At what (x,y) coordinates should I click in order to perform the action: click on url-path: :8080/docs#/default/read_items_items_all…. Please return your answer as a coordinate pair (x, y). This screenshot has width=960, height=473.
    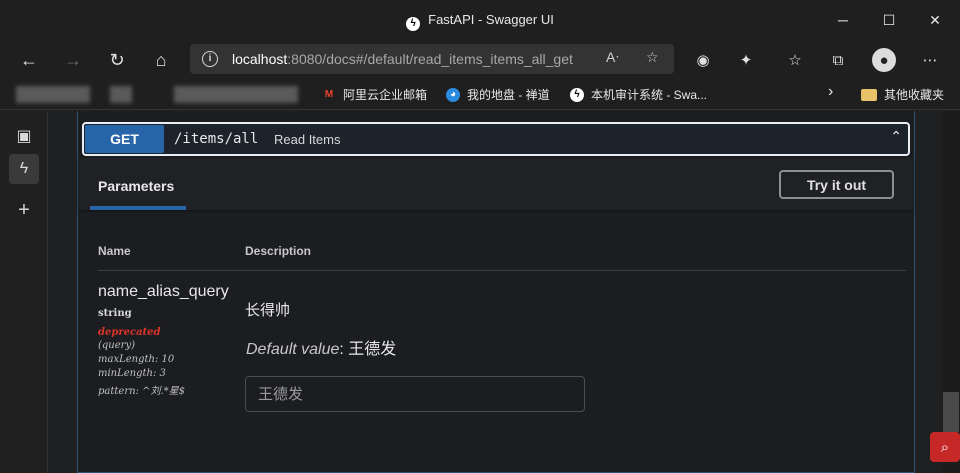
    Looking at the image, I should click on (430, 59).